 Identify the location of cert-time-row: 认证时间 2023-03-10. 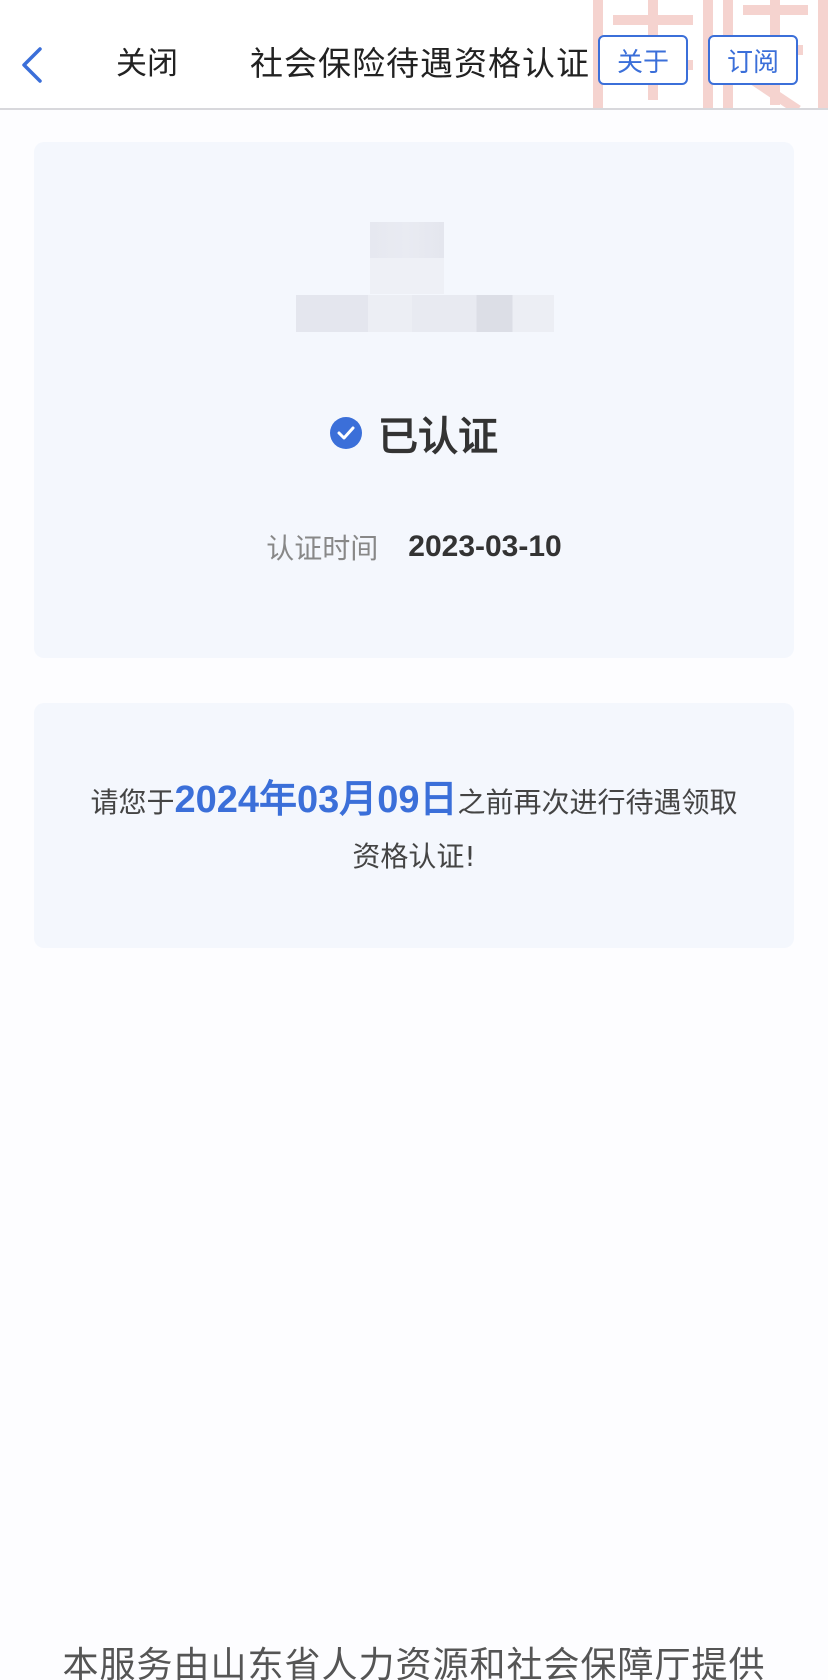
(414, 547).